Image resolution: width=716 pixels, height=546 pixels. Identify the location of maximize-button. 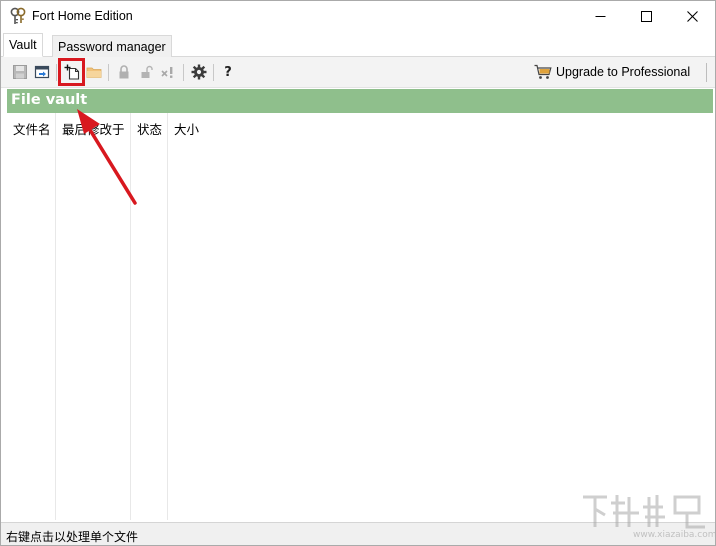
(646, 16).